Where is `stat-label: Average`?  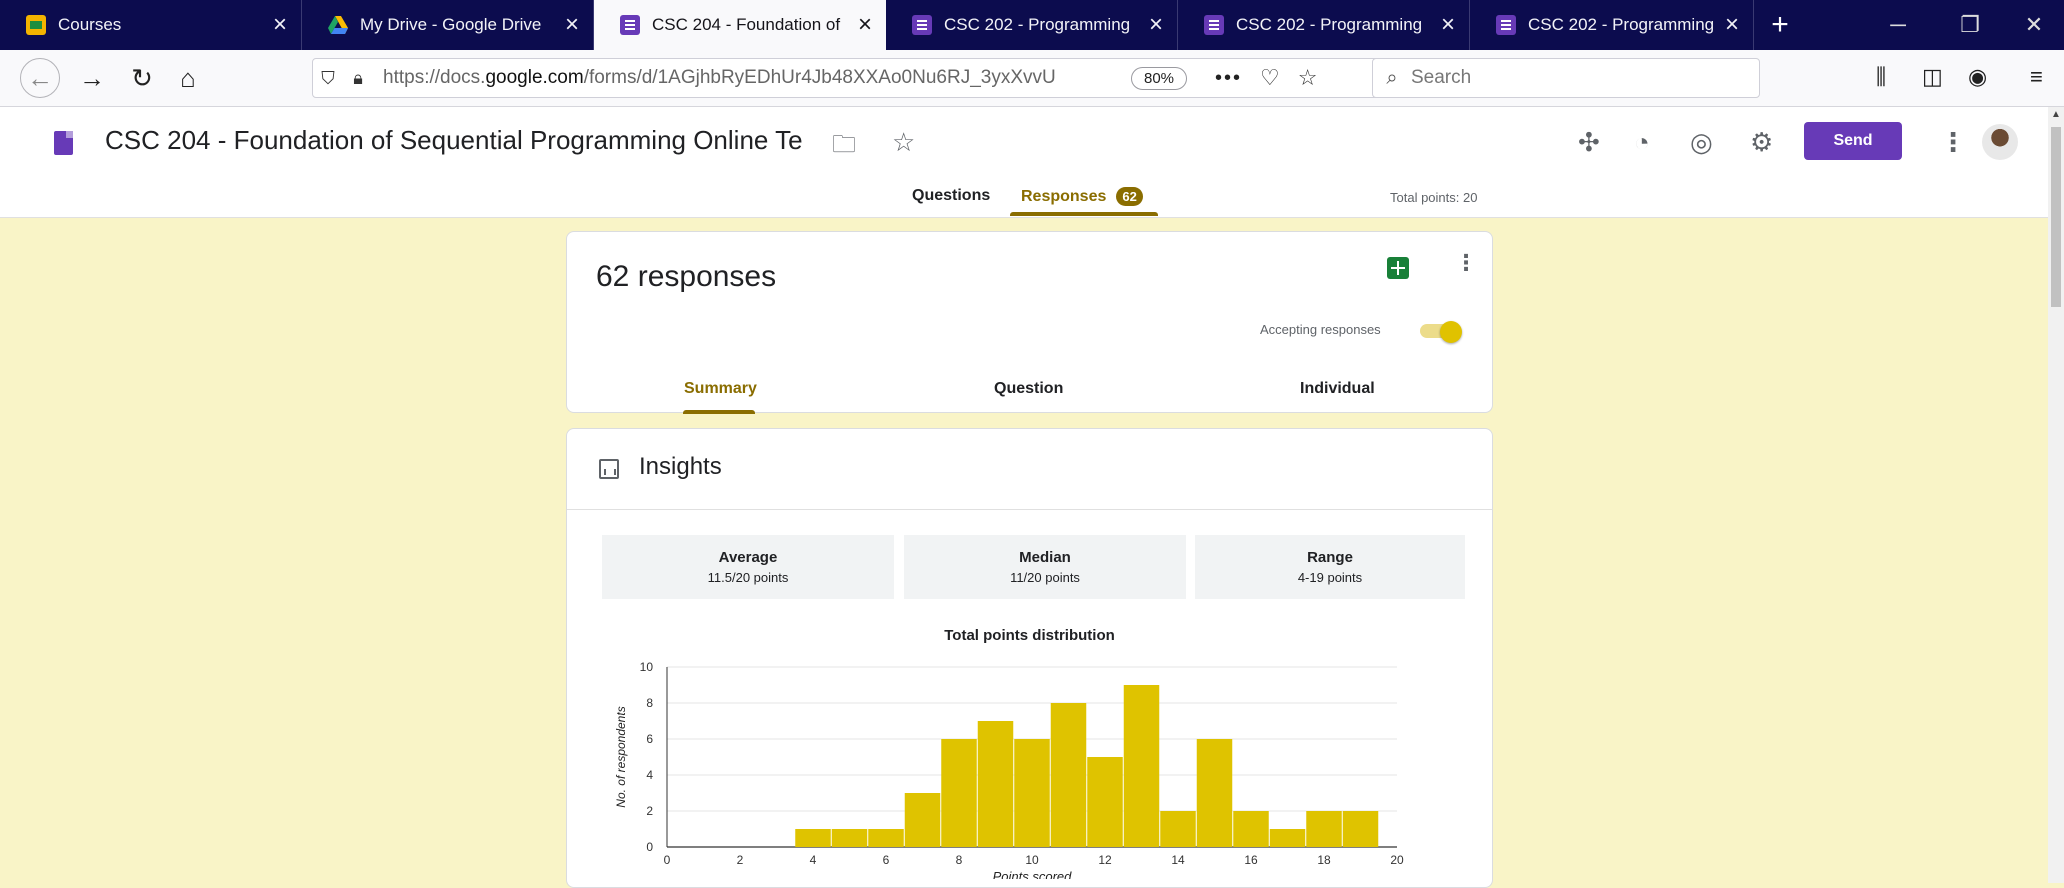 stat-label: Average is located at coordinates (748, 557).